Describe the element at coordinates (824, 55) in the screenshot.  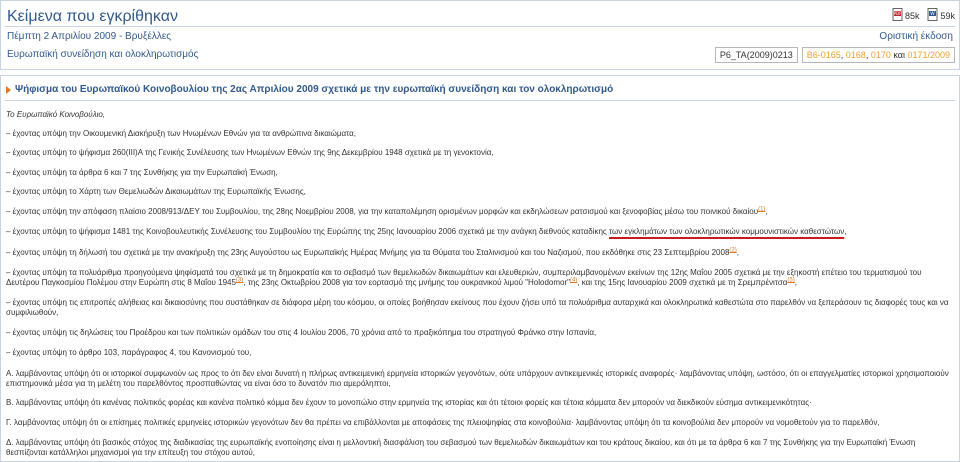
I see `doc-link-b6-0165: B6-0165` at that location.